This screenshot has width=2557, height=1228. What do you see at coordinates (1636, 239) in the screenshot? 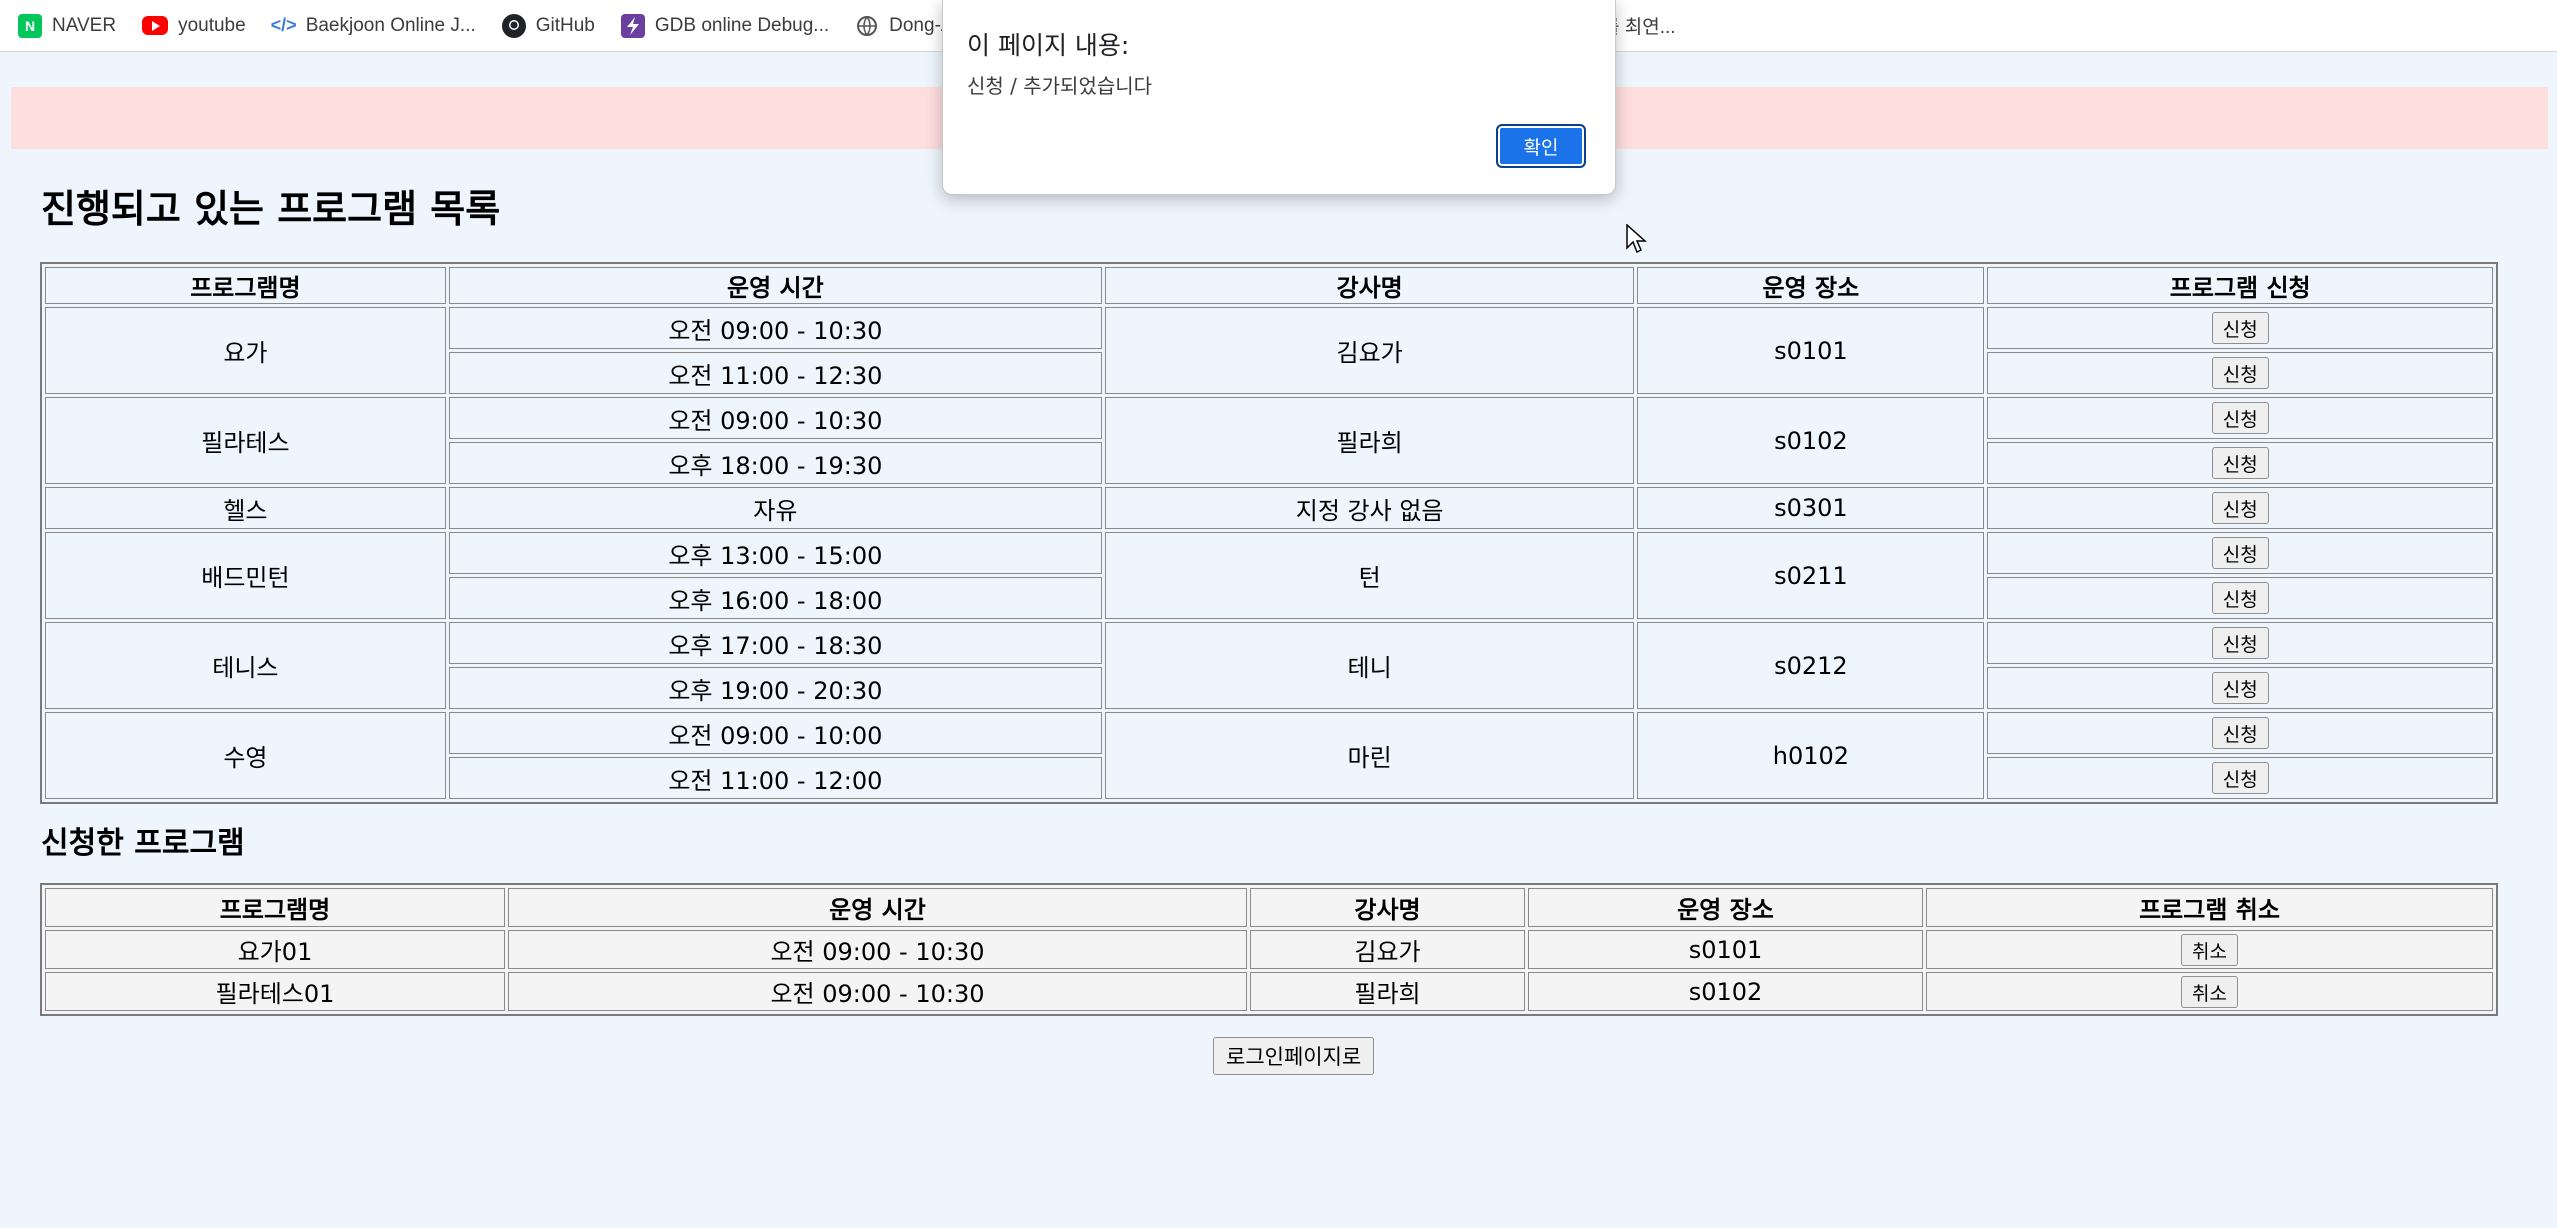
I see `mouse-cursor-icon` at bounding box center [1636, 239].